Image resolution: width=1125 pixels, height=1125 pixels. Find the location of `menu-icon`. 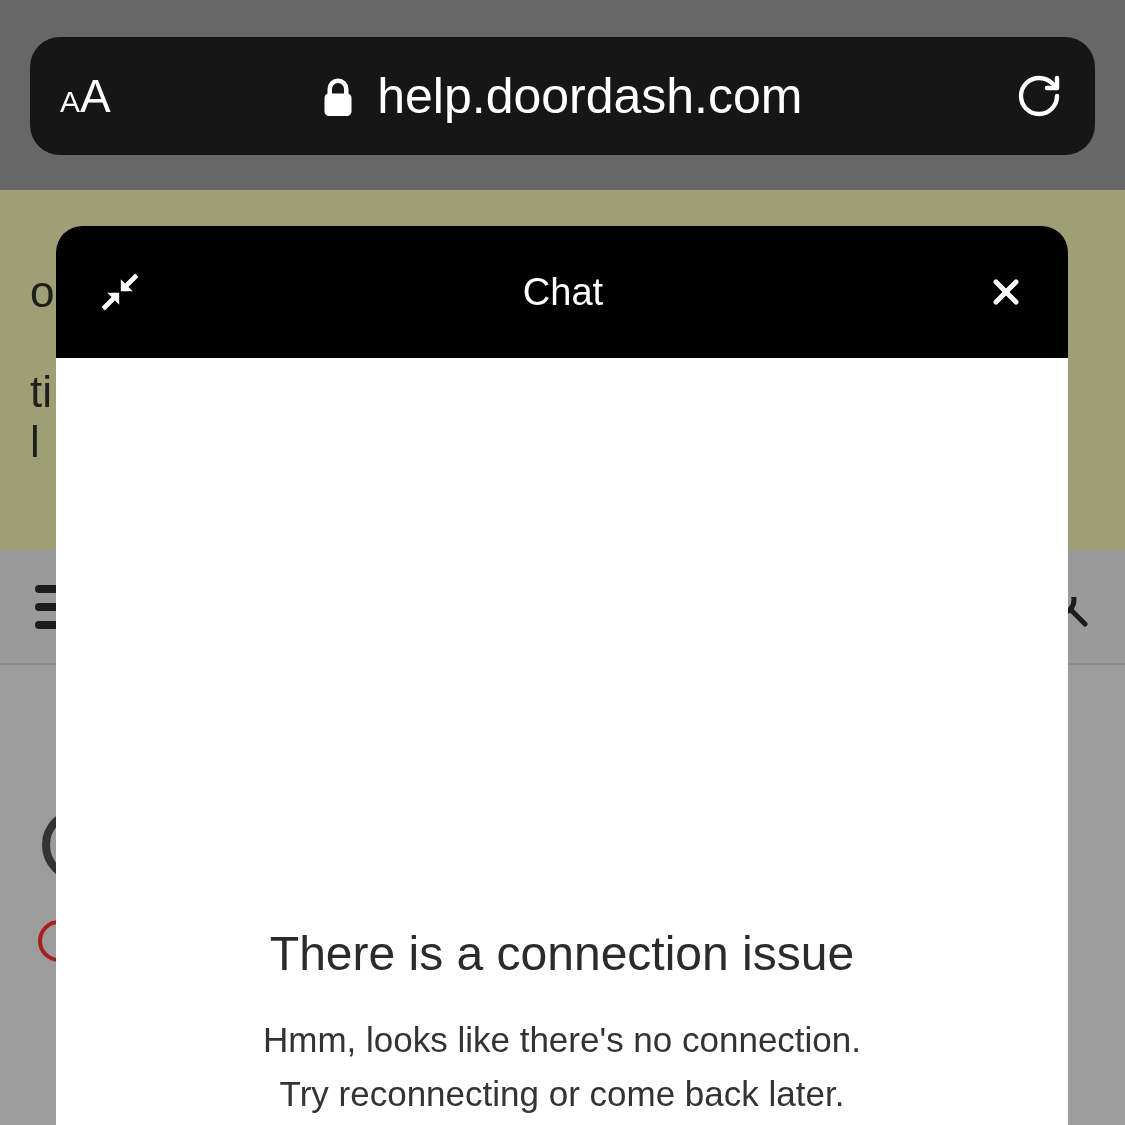

menu-icon is located at coordinates (45, 606).